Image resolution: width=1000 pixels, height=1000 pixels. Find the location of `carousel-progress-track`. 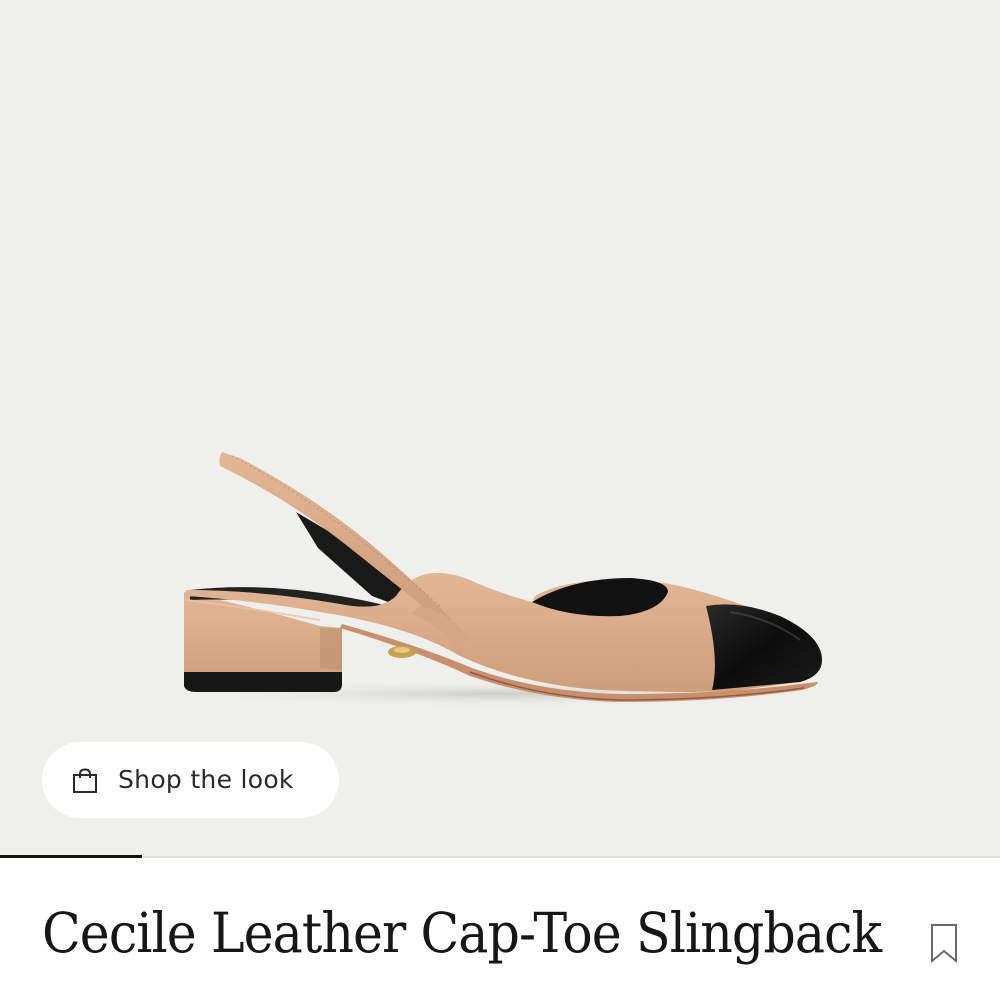

carousel-progress-track is located at coordinates (500, 857).